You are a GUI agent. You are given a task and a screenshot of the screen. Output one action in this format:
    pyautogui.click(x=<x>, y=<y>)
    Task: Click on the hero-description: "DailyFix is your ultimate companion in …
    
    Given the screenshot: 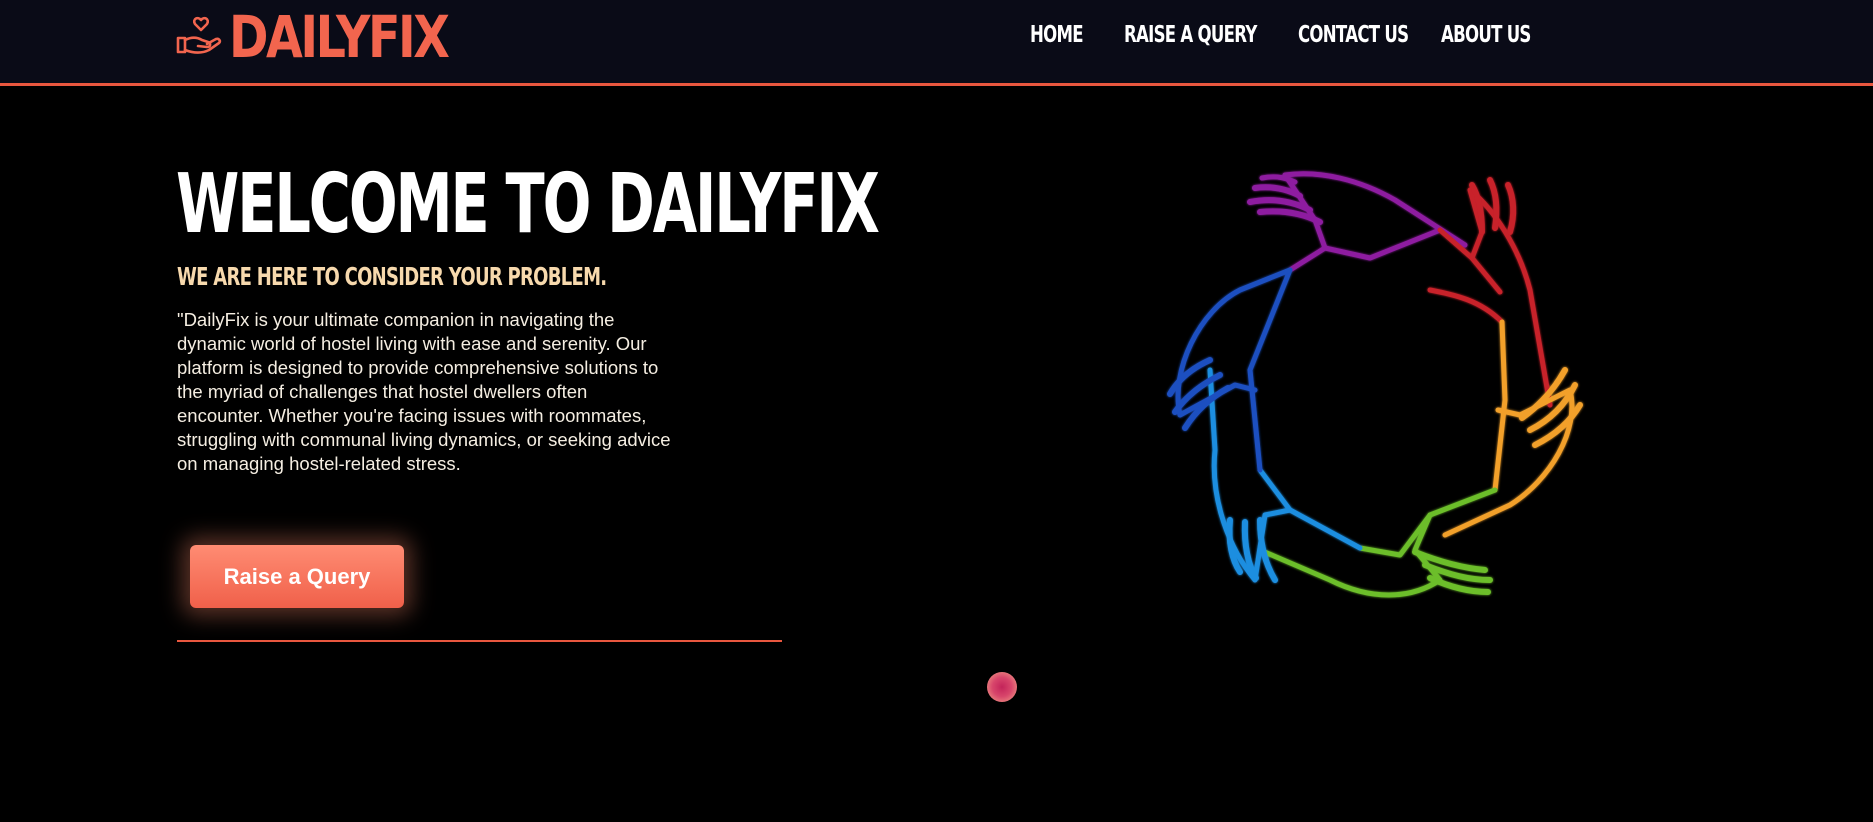 What is the action you would take?
    pyautogui.click(x=424, y=391)
    